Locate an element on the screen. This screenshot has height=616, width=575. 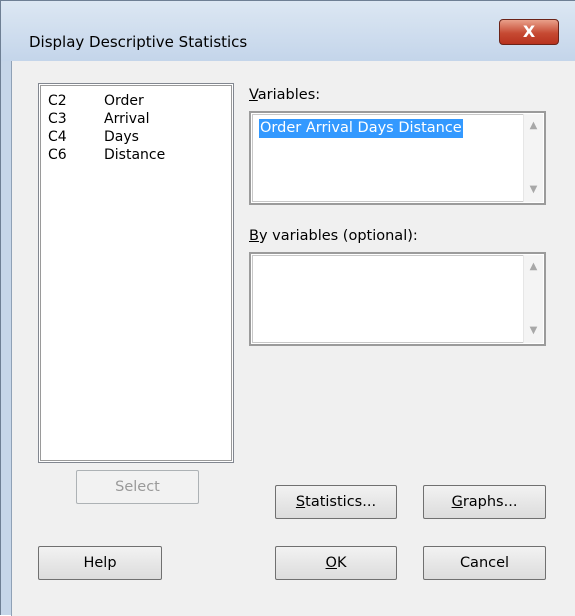
column-name: Distance is located at coordinates (135, 155).